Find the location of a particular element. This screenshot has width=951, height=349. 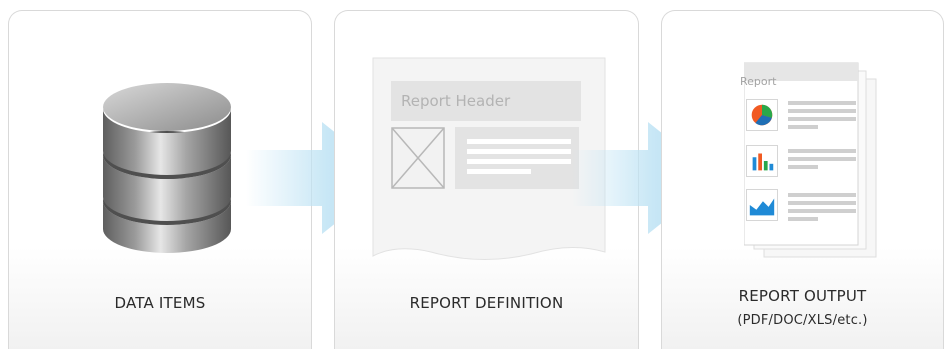

text-placeholder-block is located at coordinates (517, 158).